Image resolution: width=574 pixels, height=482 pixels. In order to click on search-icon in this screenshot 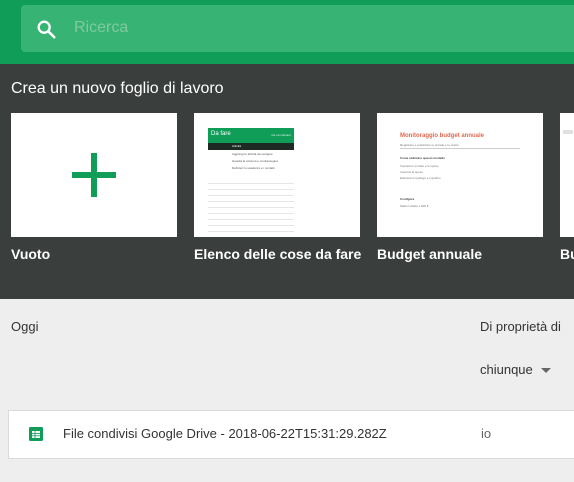, I will do `click(46, 29)`.